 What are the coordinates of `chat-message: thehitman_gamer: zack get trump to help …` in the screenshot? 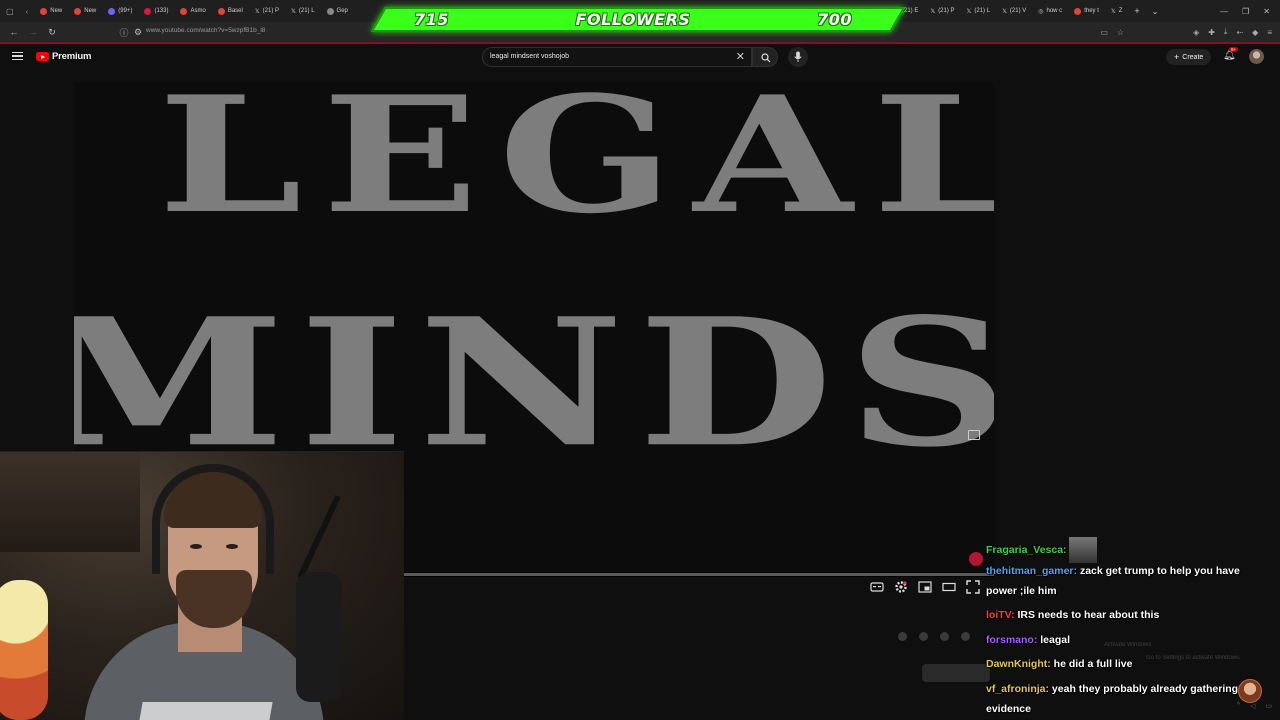 It's located at (1122, 581).